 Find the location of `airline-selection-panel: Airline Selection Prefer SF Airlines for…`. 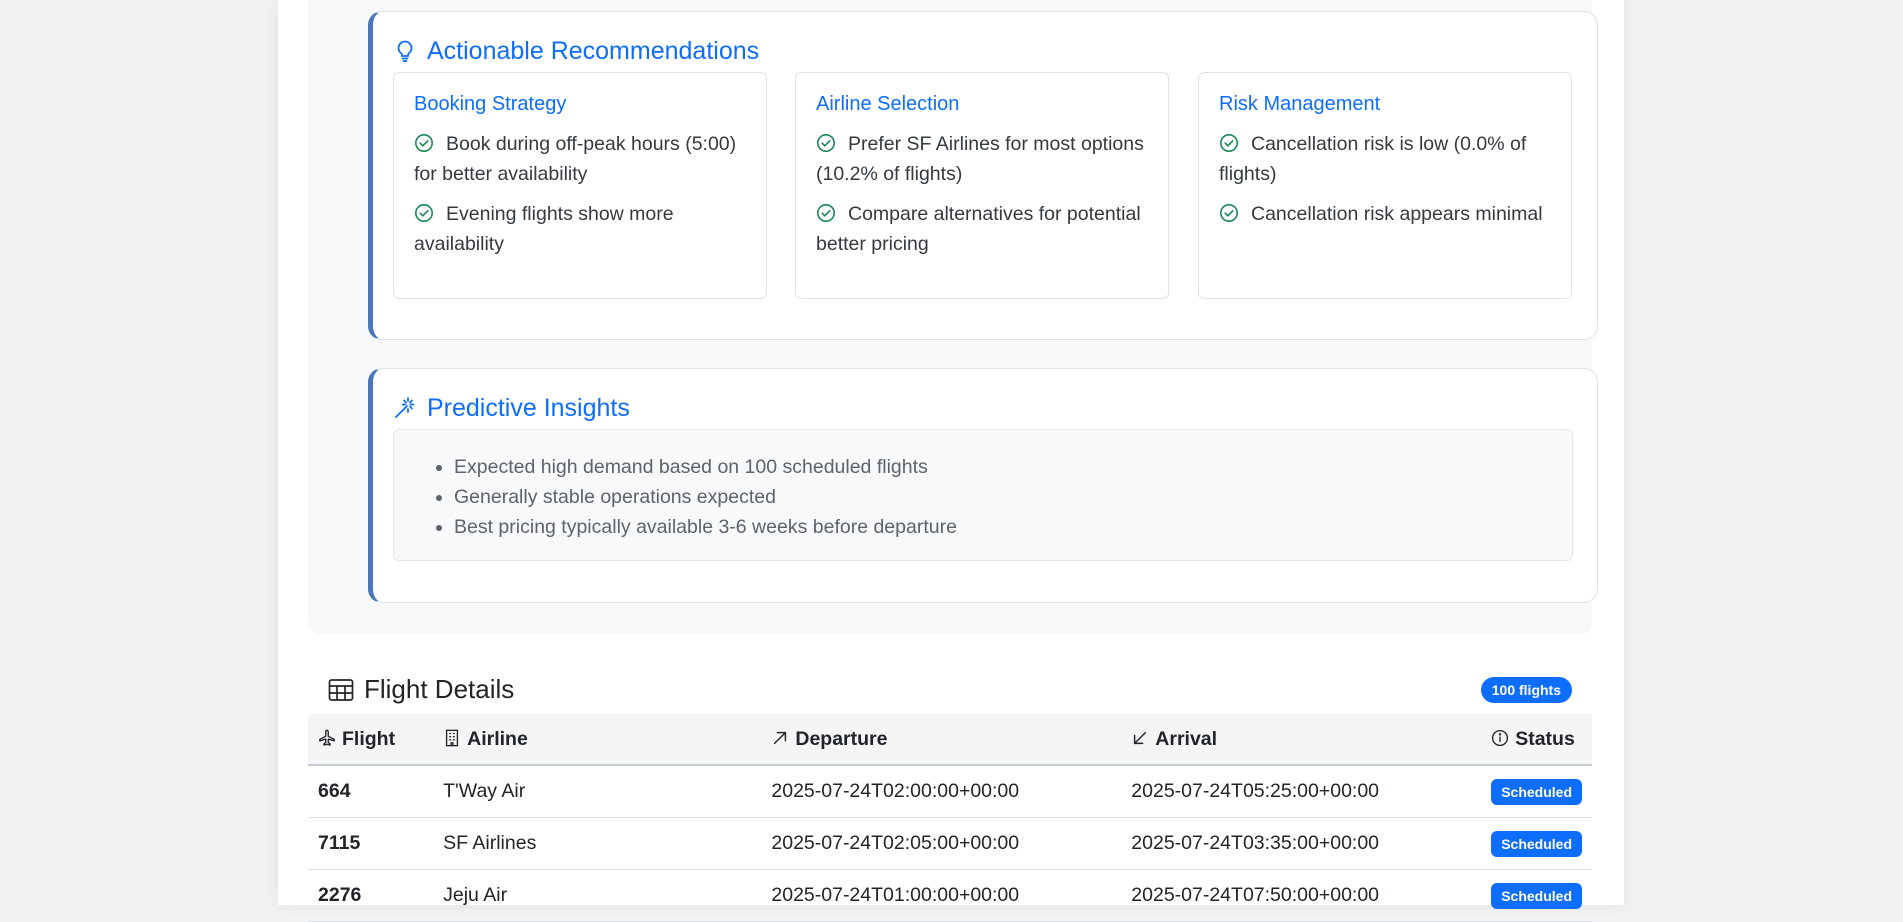

airline-selection-panel: Airline Selection Prefer SF Airlines for… is located at coordinates (982, 185).